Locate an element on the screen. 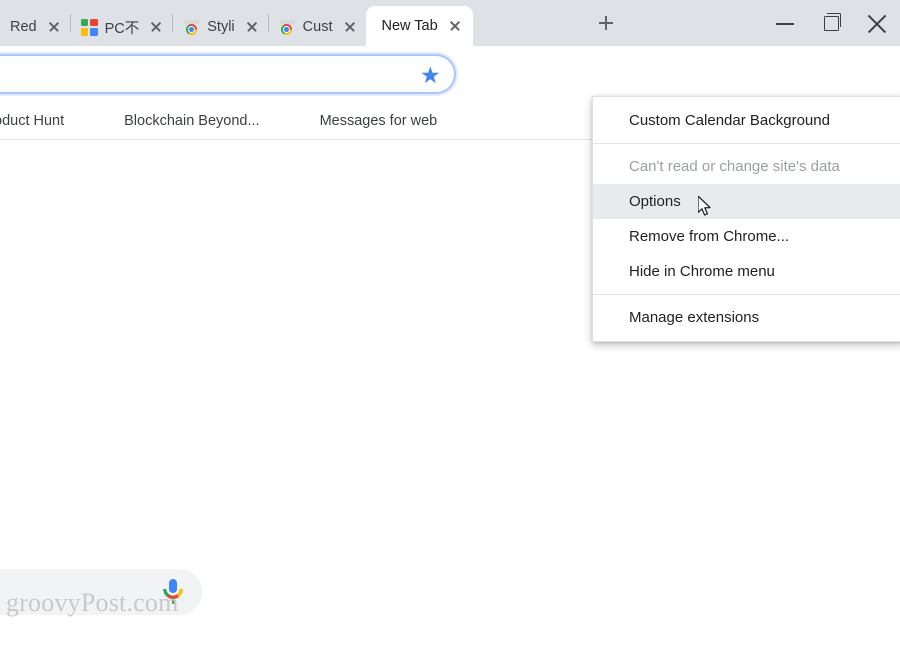 The width and height of the screenshot is (900, 651). tab-strip: Red PC不 Styli Cust New Tab is located at coordinates (450, 23).